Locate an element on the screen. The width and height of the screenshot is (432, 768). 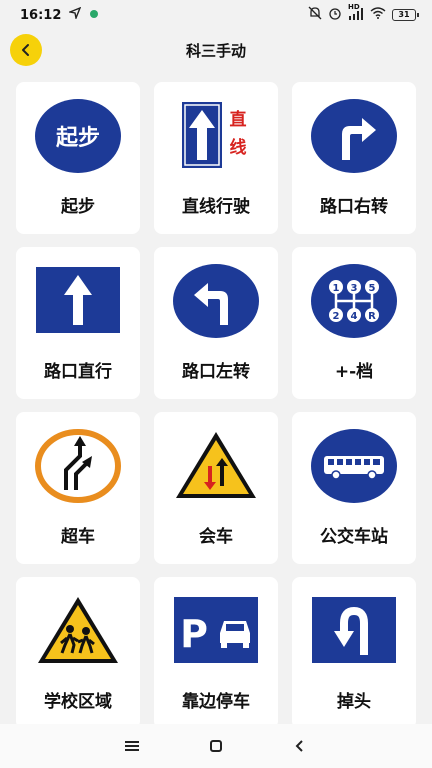
card-label: 路口左转 is located at coordinates (216, 372).